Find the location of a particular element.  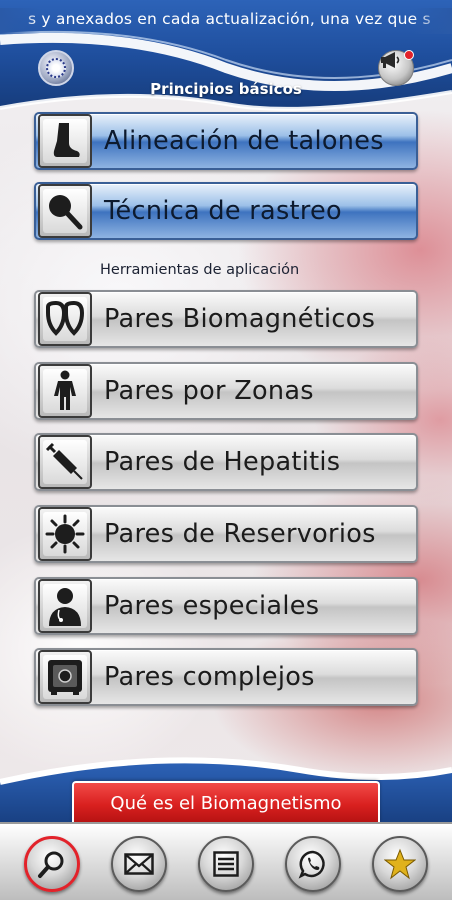

menu-label: Pares por Zonas is located at coordinates (209, 391).